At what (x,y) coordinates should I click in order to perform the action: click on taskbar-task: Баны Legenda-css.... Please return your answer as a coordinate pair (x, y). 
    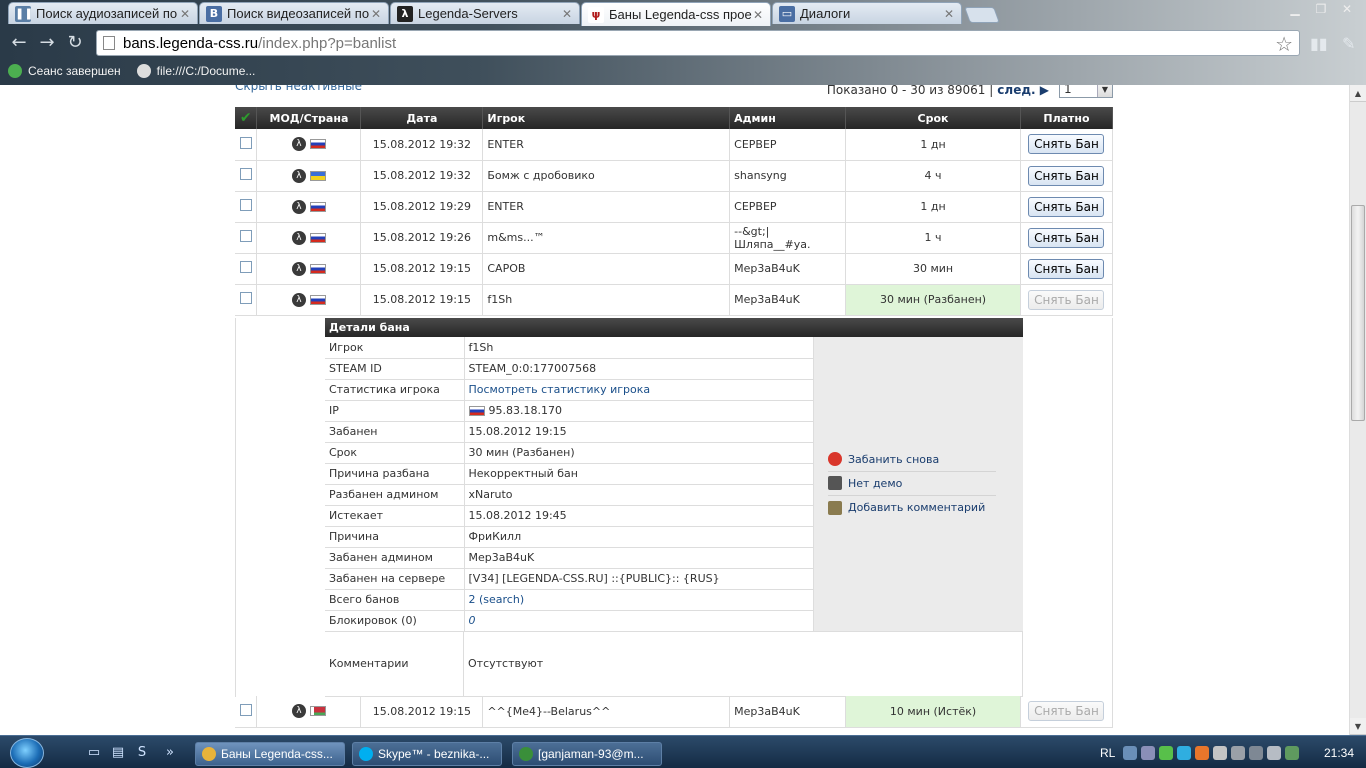
    Looking at the image, I should click on (270, 754).